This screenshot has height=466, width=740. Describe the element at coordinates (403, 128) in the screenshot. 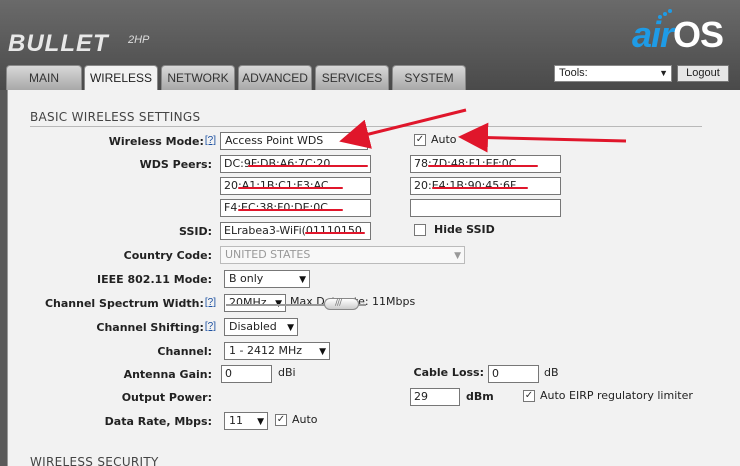

I see `arrow-to-wireless-mode` at that location.